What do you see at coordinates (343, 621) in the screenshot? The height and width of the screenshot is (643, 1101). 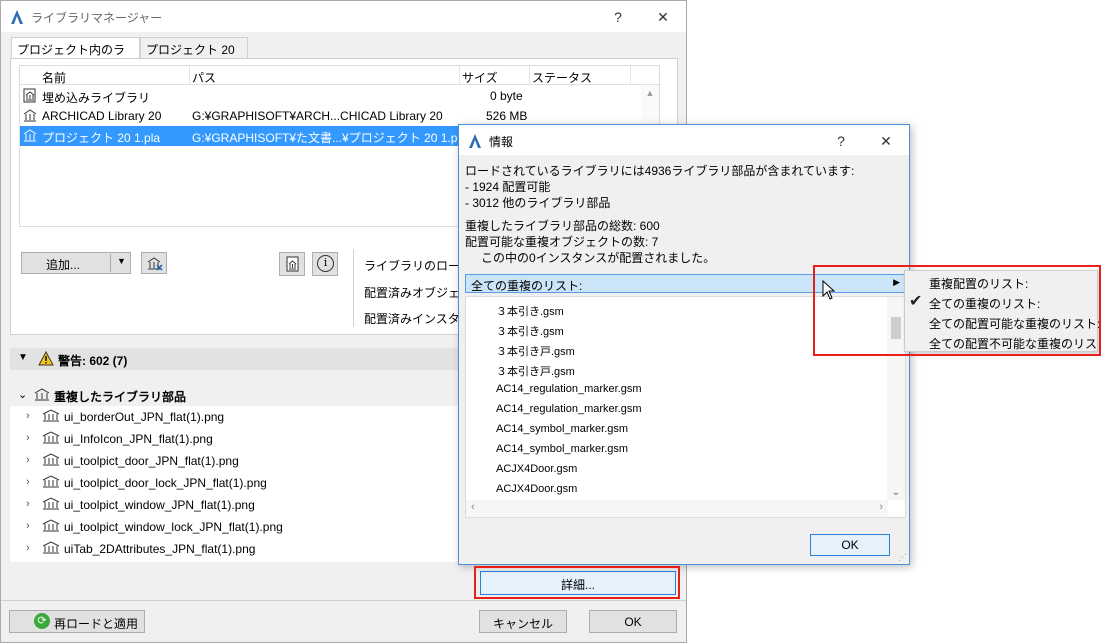 I see `bottom-bar: ⟳ 再ロードと適用 キャンセル OK` at bounding box center [343, 621].